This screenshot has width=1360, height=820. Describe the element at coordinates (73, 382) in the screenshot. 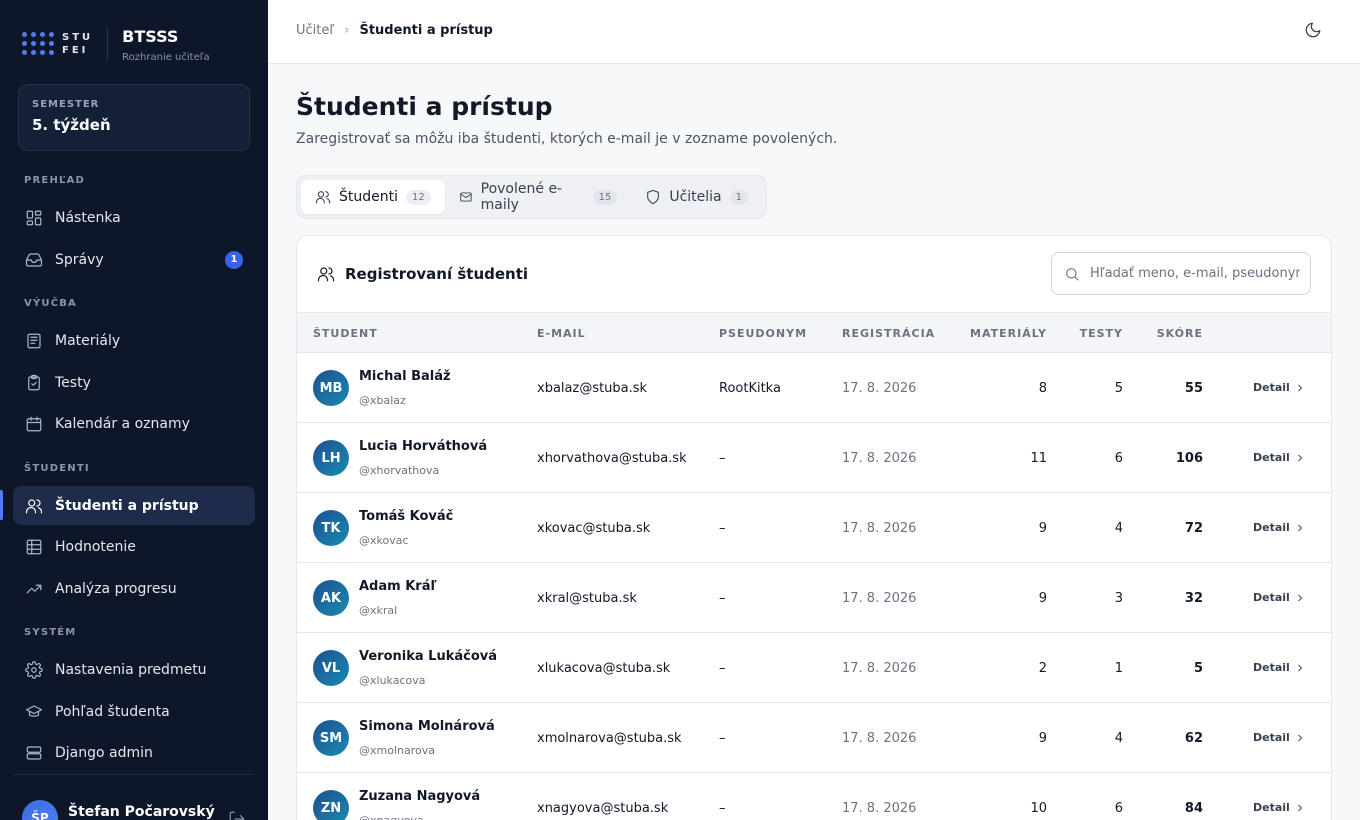

I see `sidebar-item-label: Testy` at that location.